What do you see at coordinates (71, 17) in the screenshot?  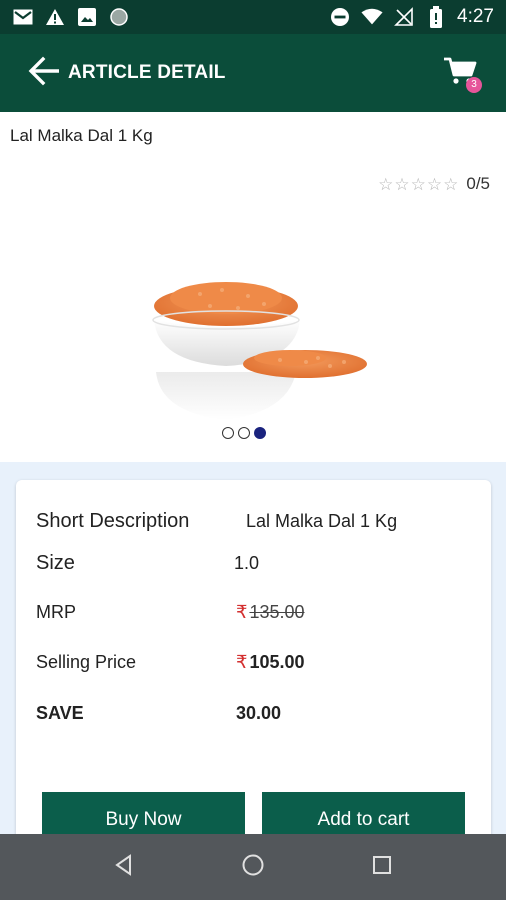 I see `status-left` at bounding box center [71, 17].